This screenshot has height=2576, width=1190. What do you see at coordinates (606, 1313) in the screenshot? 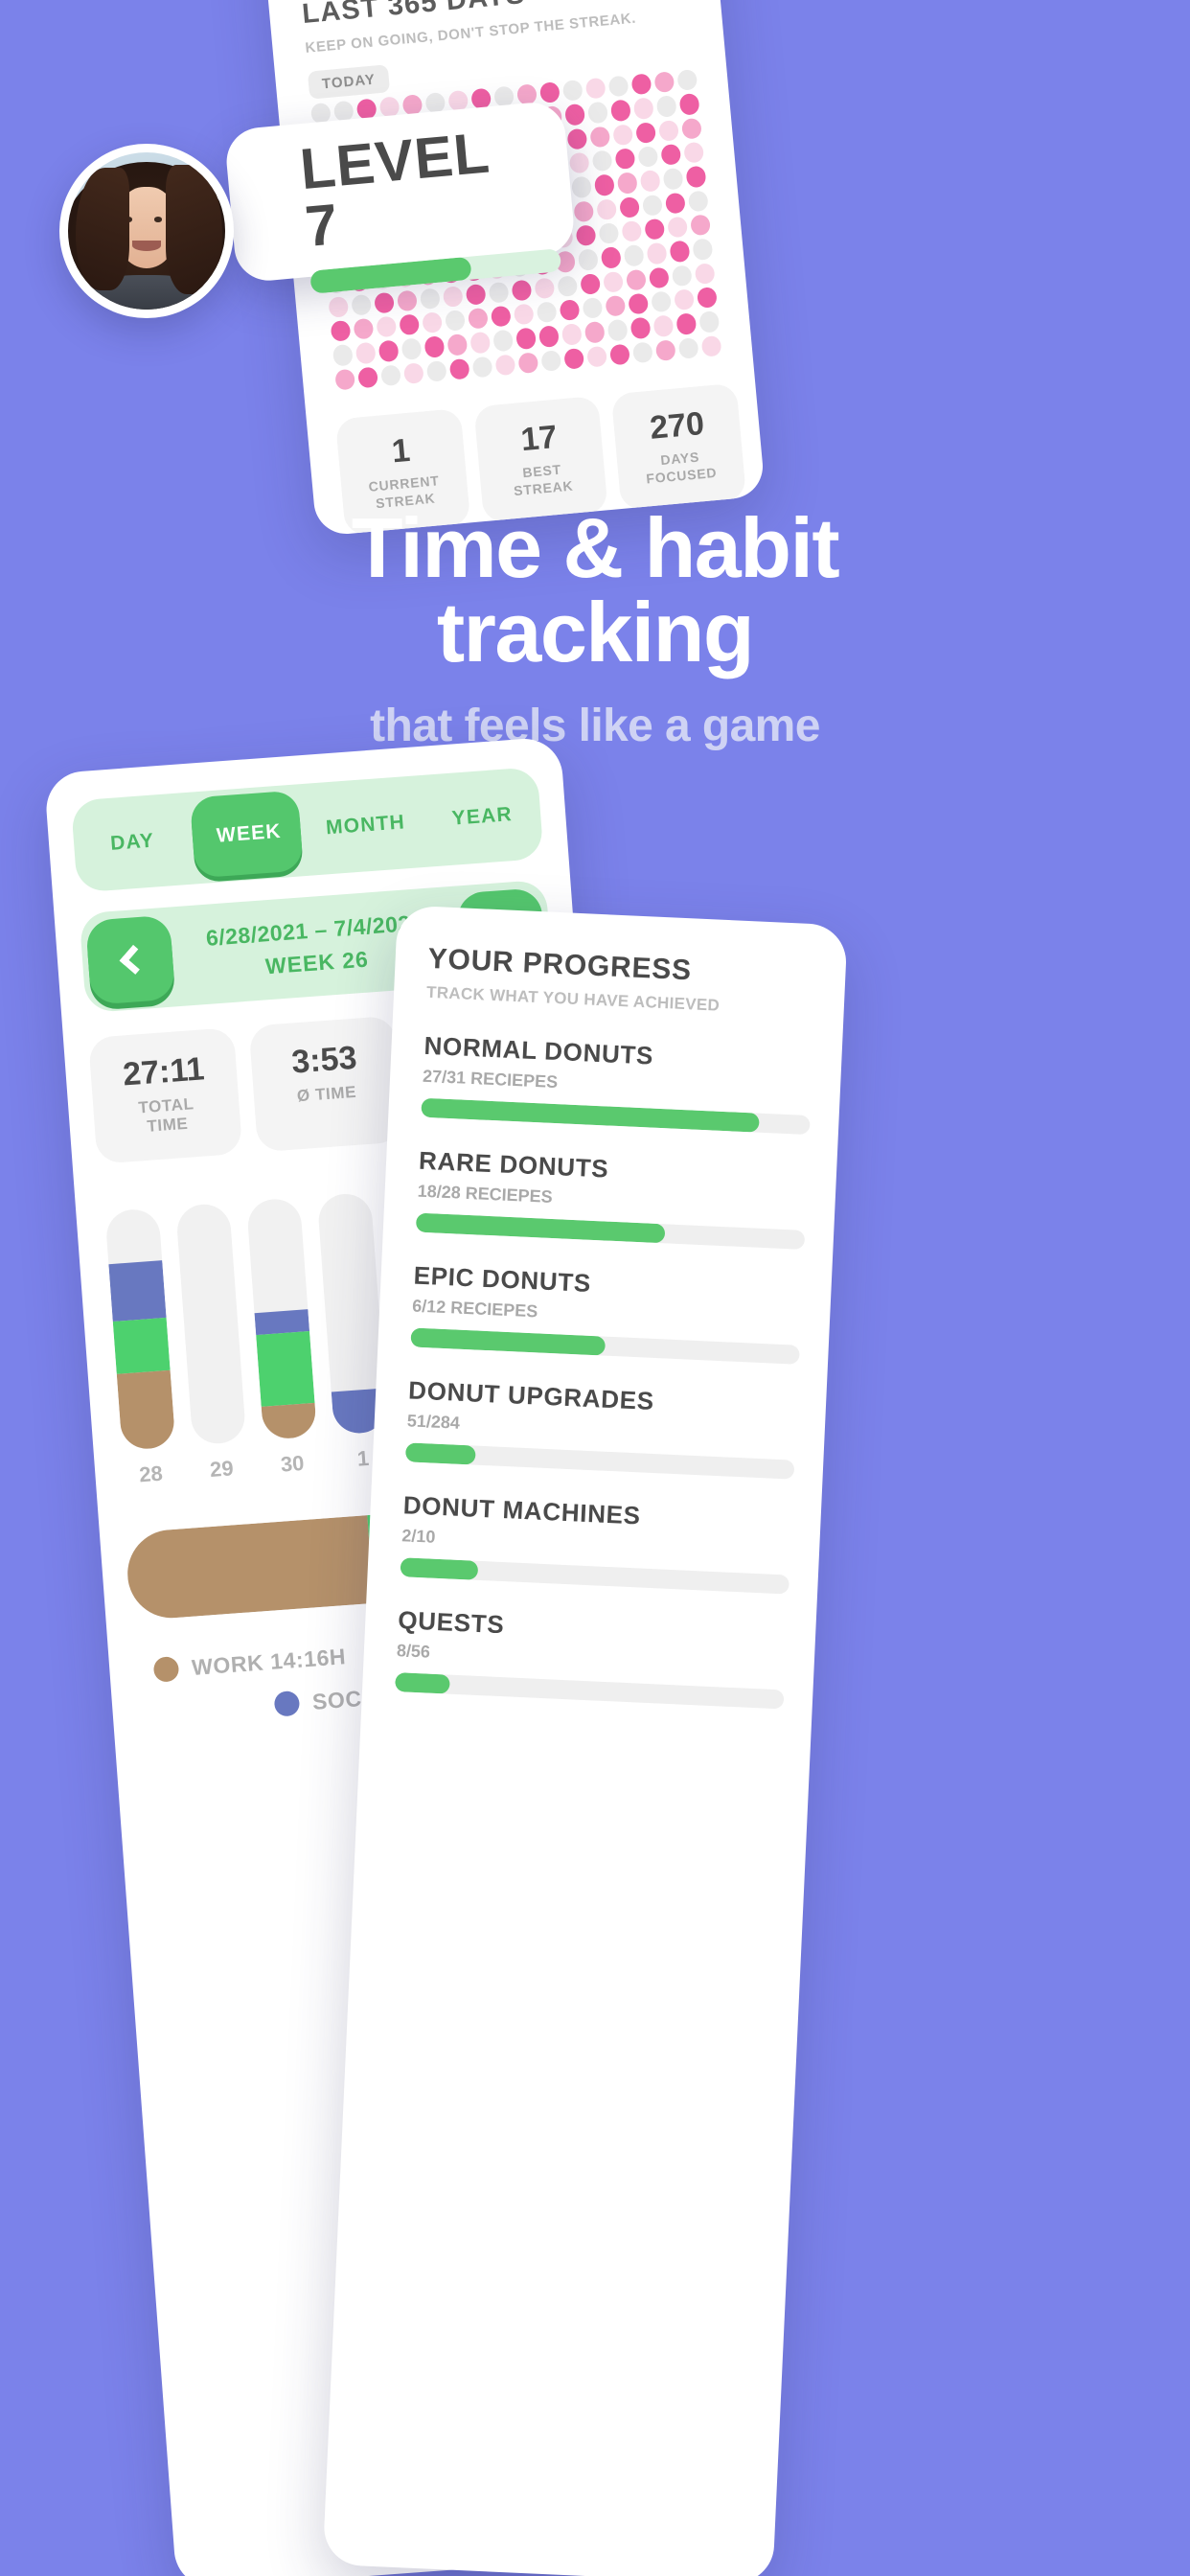
I see `progress-list-item: EPIC DONUTS 6/12 RECIEPES` at bounding box center [606, 1313].